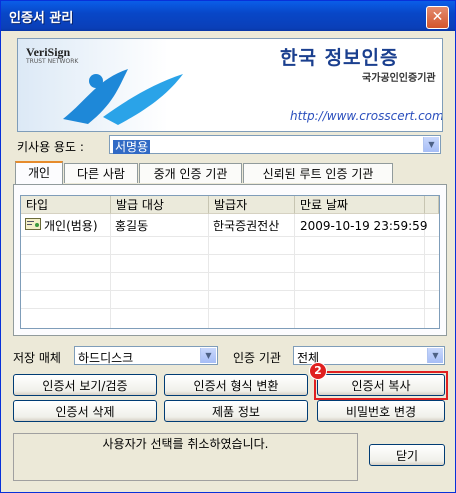 This screenshot has width=456, height=493. What do you see at coordinates (318, 371) in the screenshot?
I see `step-badge: 2` at bounding box center [318, 371].